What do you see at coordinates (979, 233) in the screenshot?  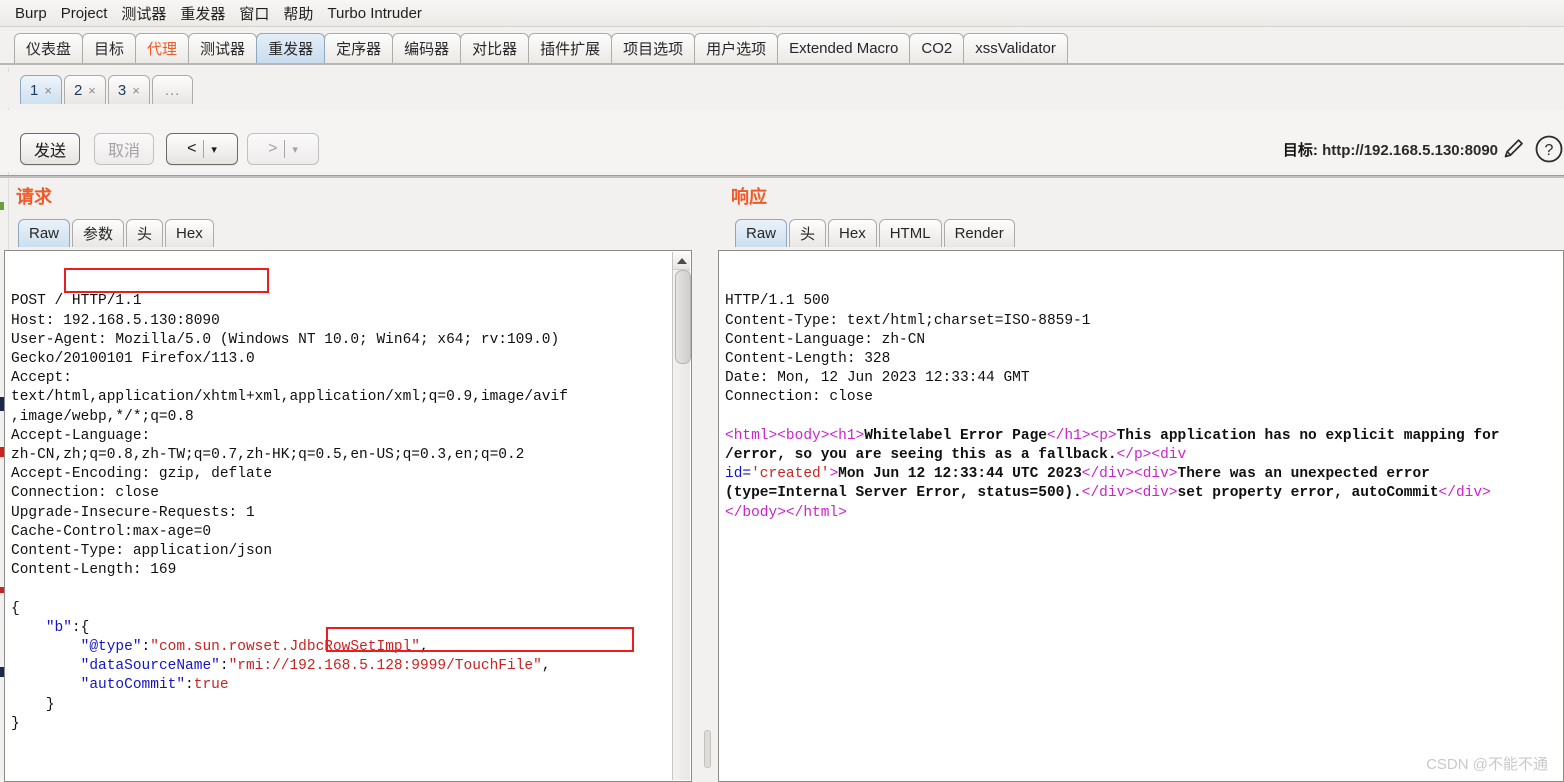 I see `response-tab-render: Render` at bounding box center [979, 233].